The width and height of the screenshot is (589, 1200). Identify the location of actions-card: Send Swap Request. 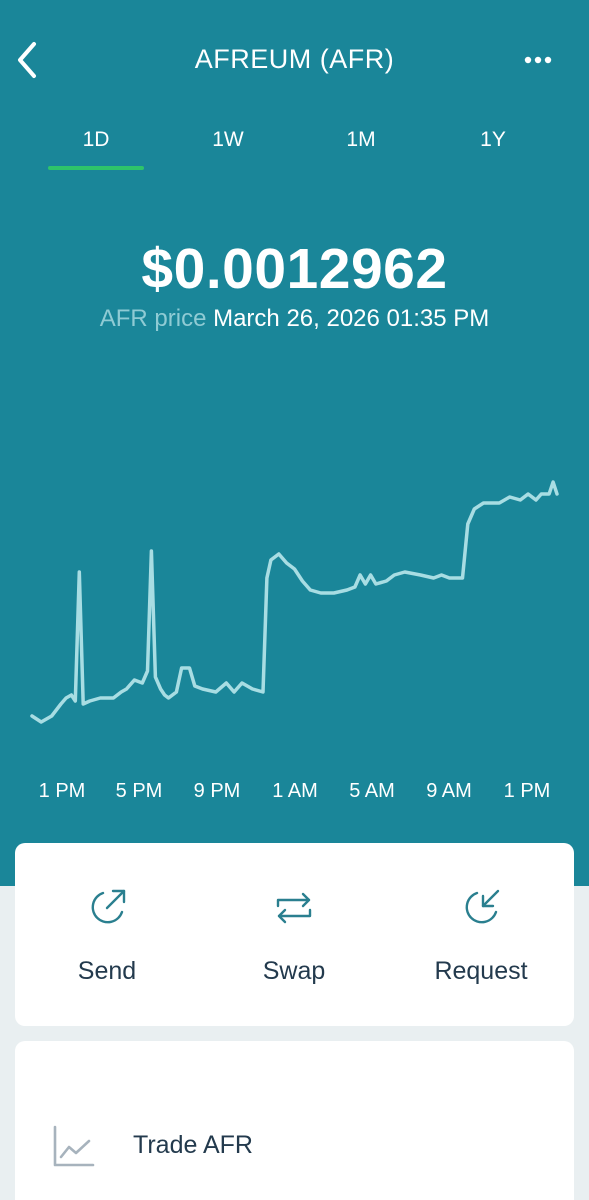
(294, 934).